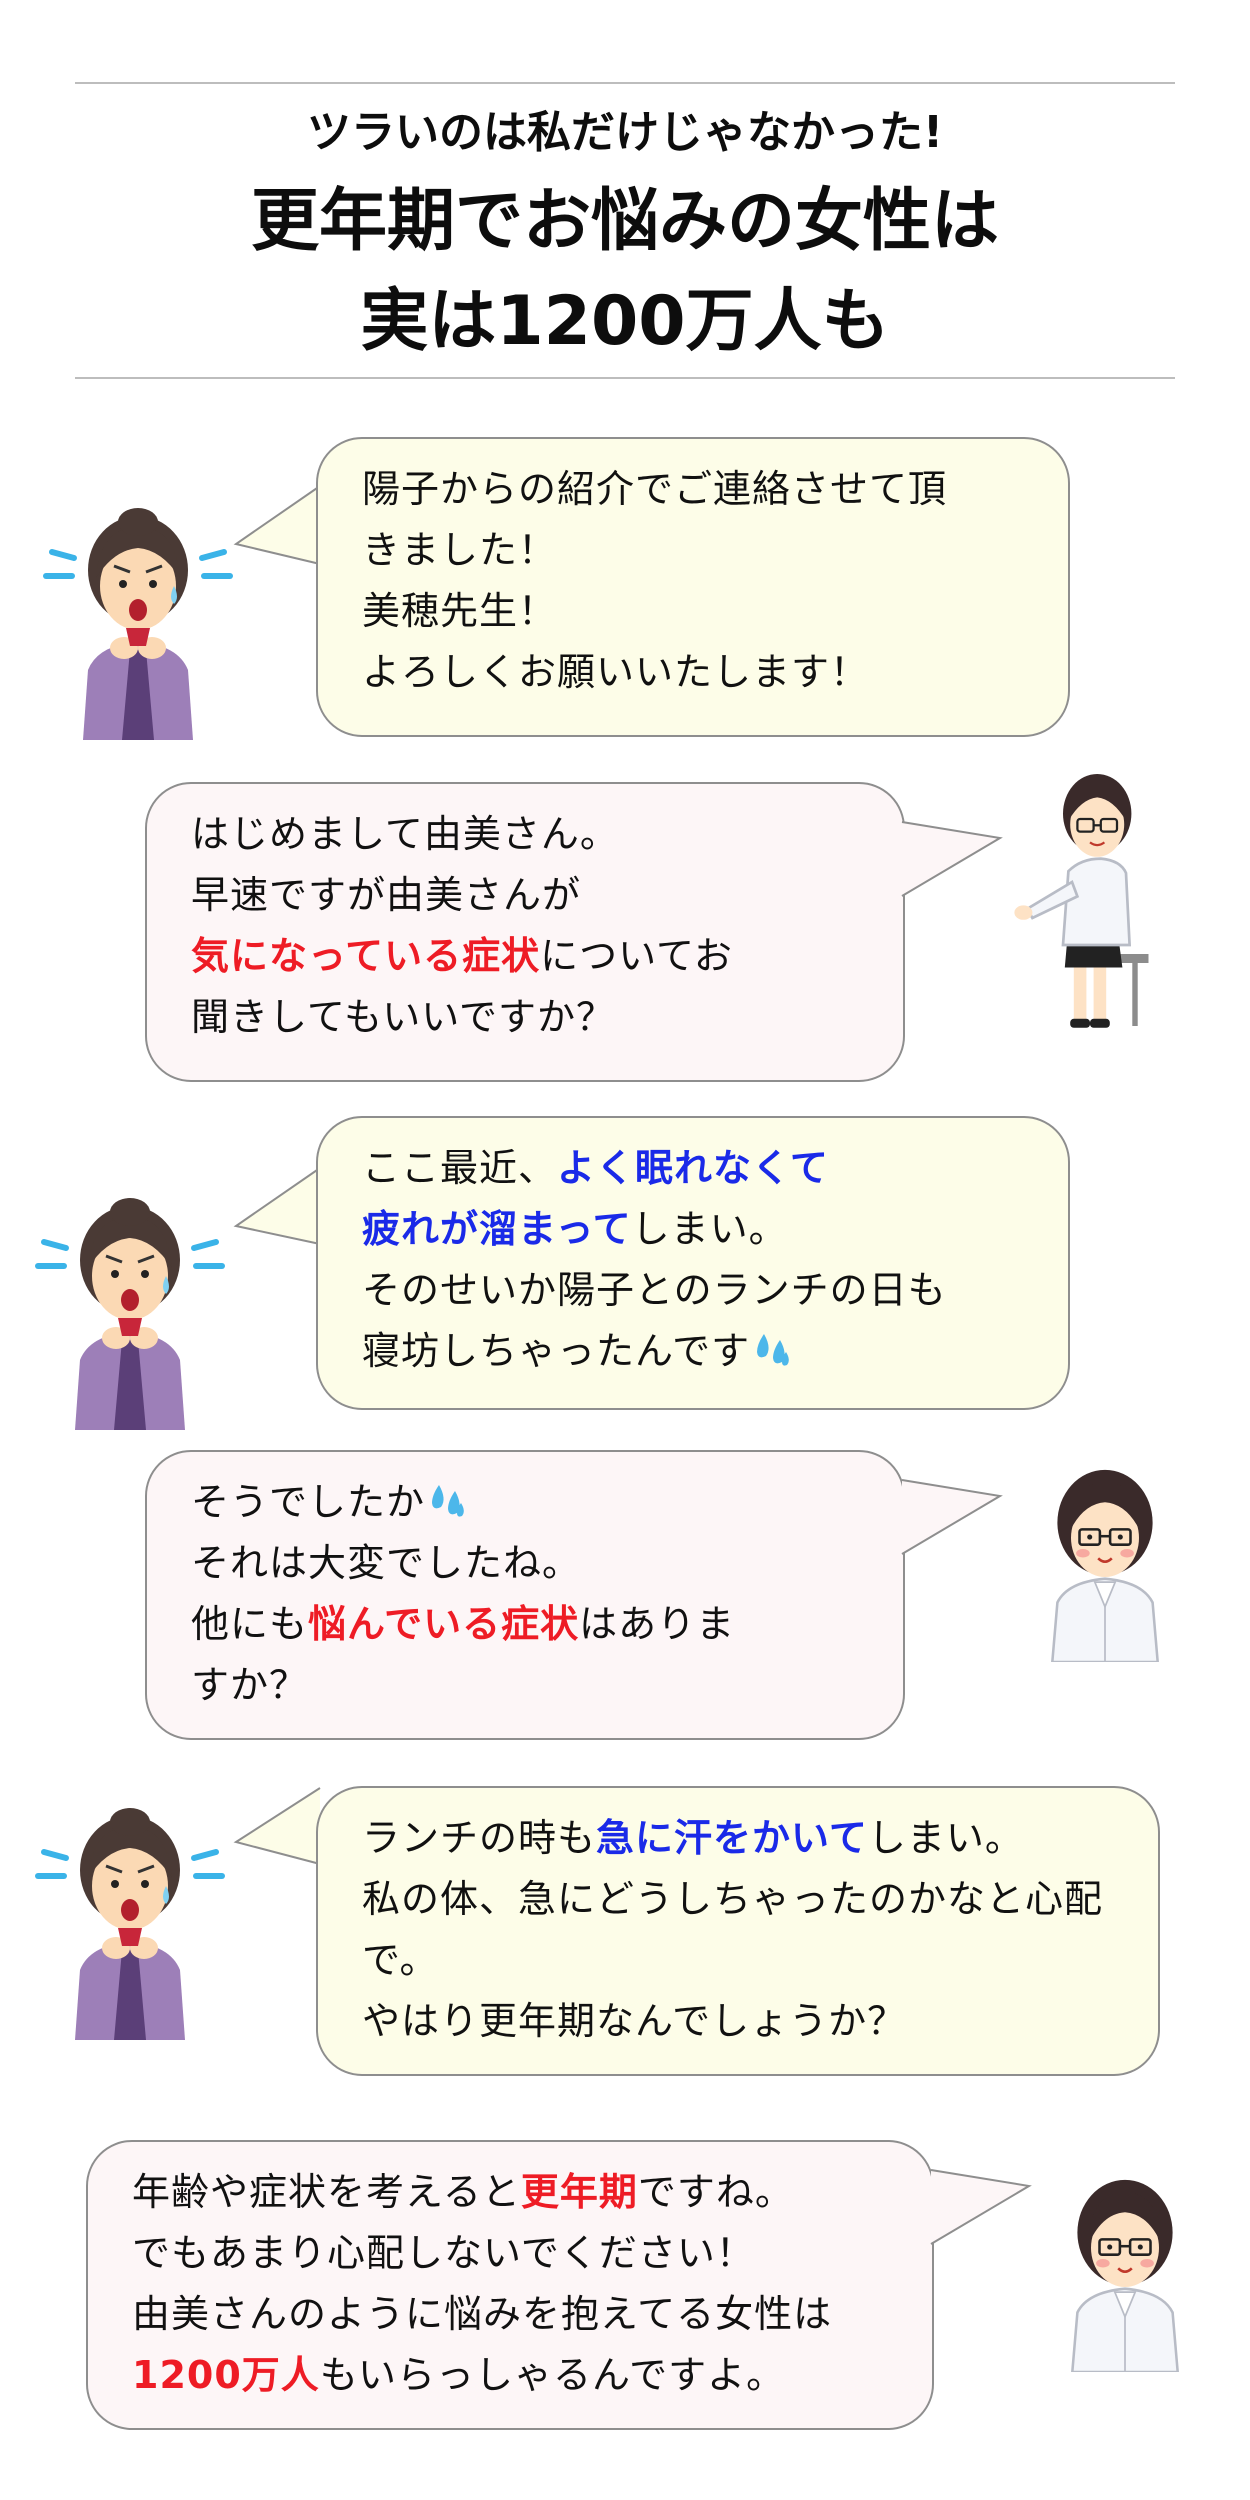 Image resolution: width=1250 pixels, height=2500 pixels. I want to click on bubble-line: 私の体、急にどうしちゃったのかなと心配, so click(733, 1899).